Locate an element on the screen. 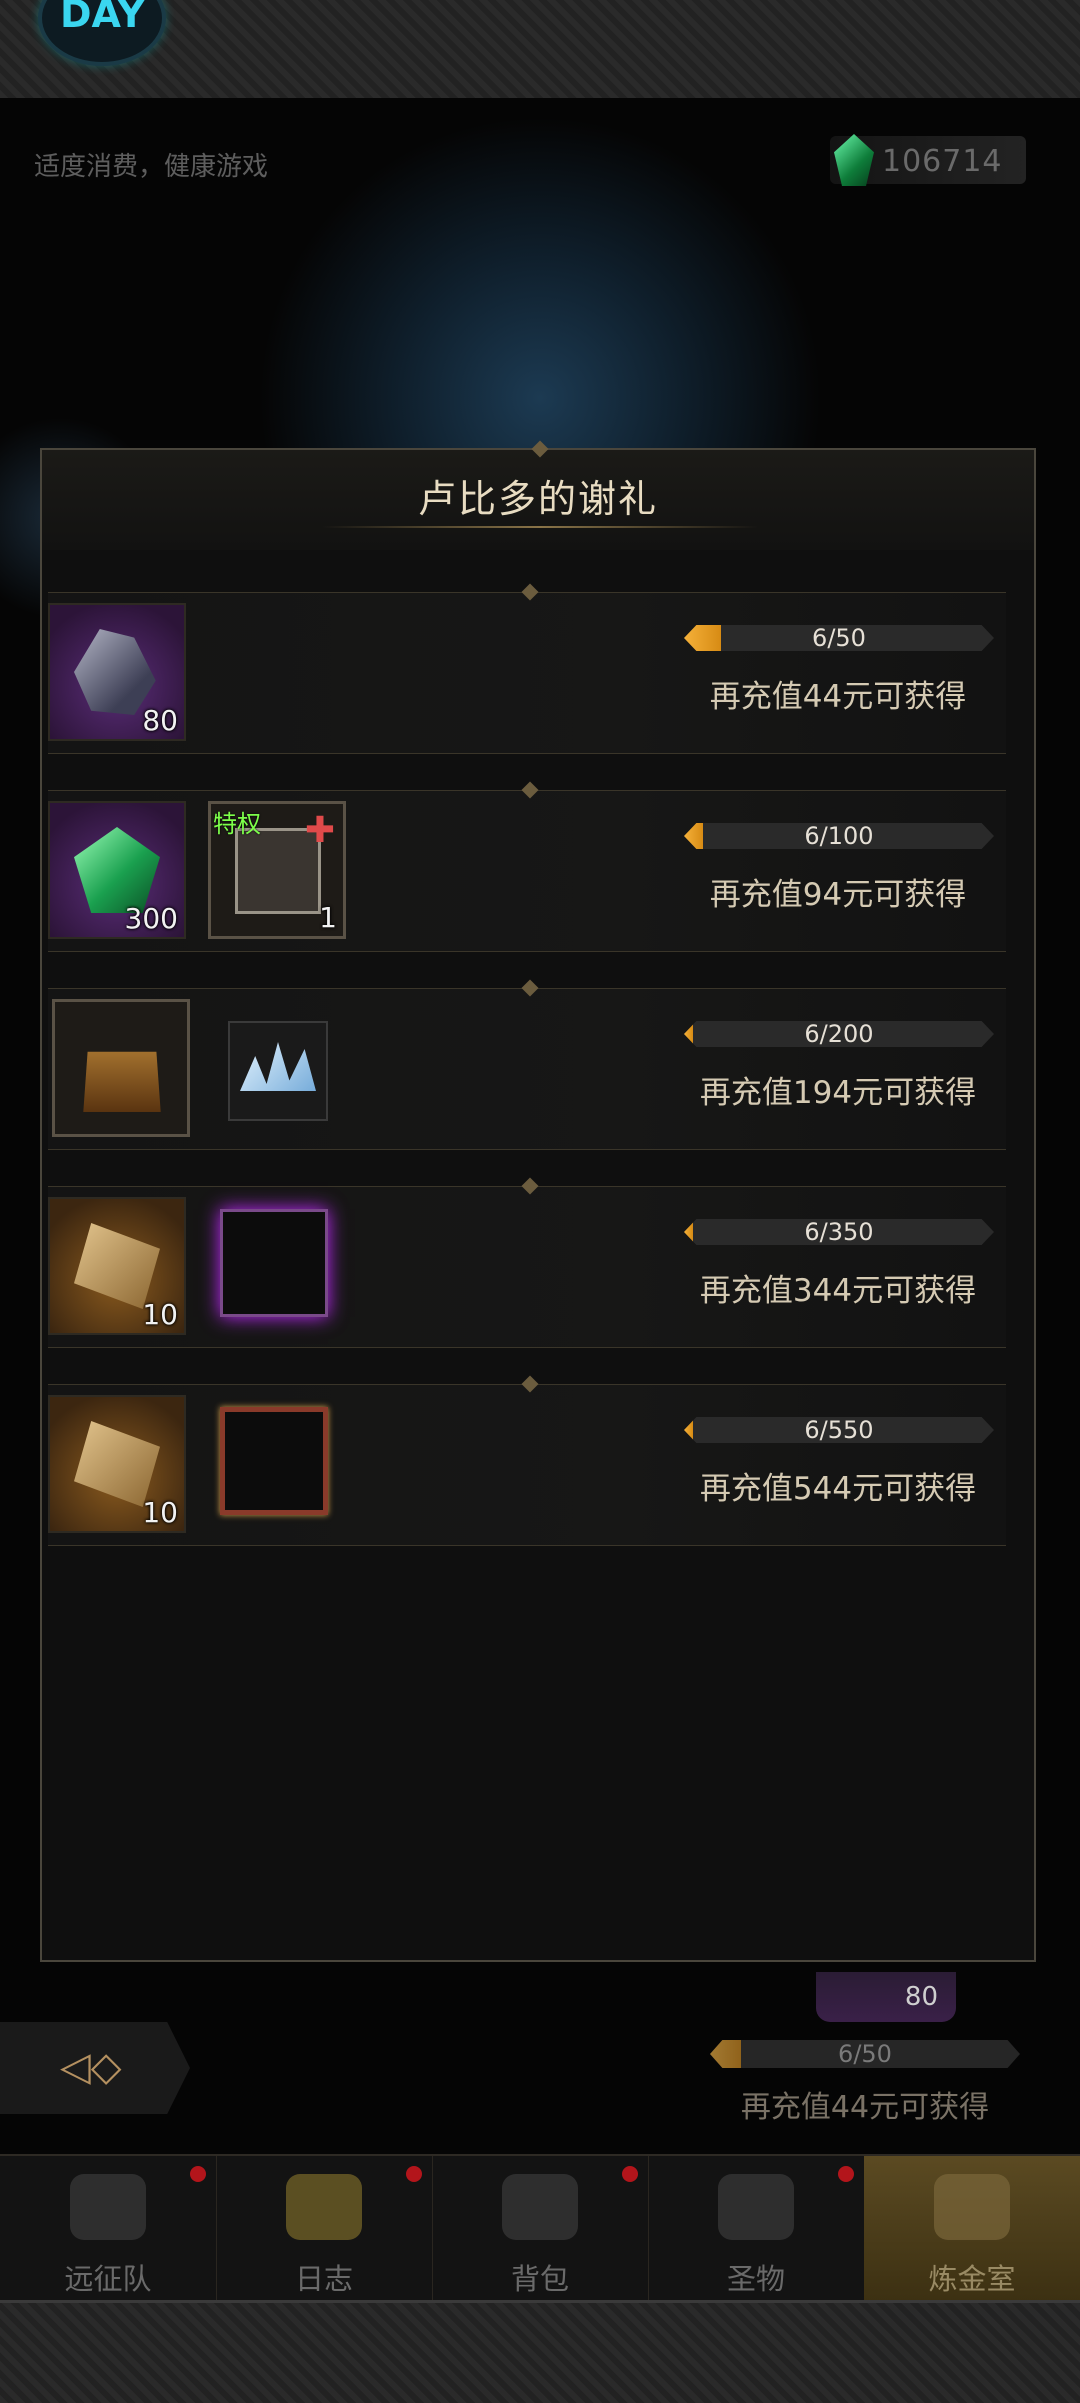 The height and width of the screenshot is (2403, 1080). viking-helmet-icon is located at coordinates (108, 2207).